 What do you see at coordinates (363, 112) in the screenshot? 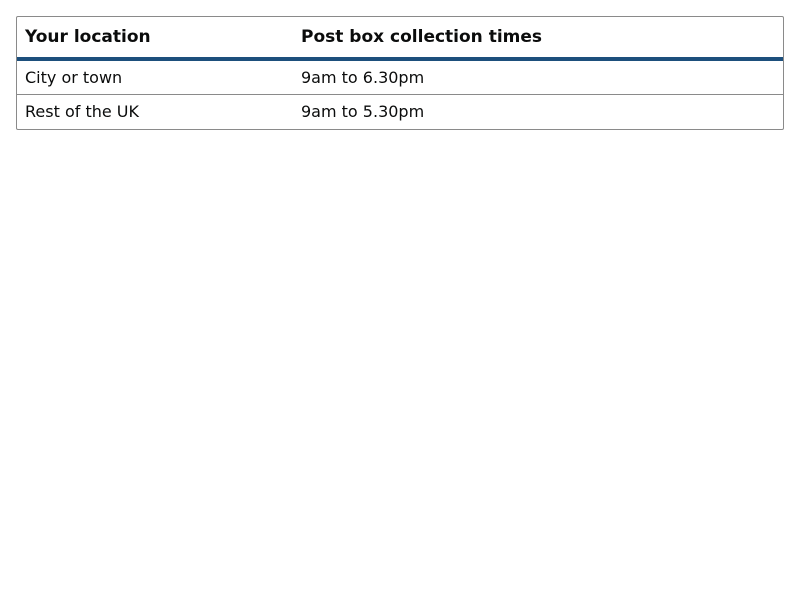
I see `cell-collection-time: 9am to 5.30pm` at bounding box center [363, 112].